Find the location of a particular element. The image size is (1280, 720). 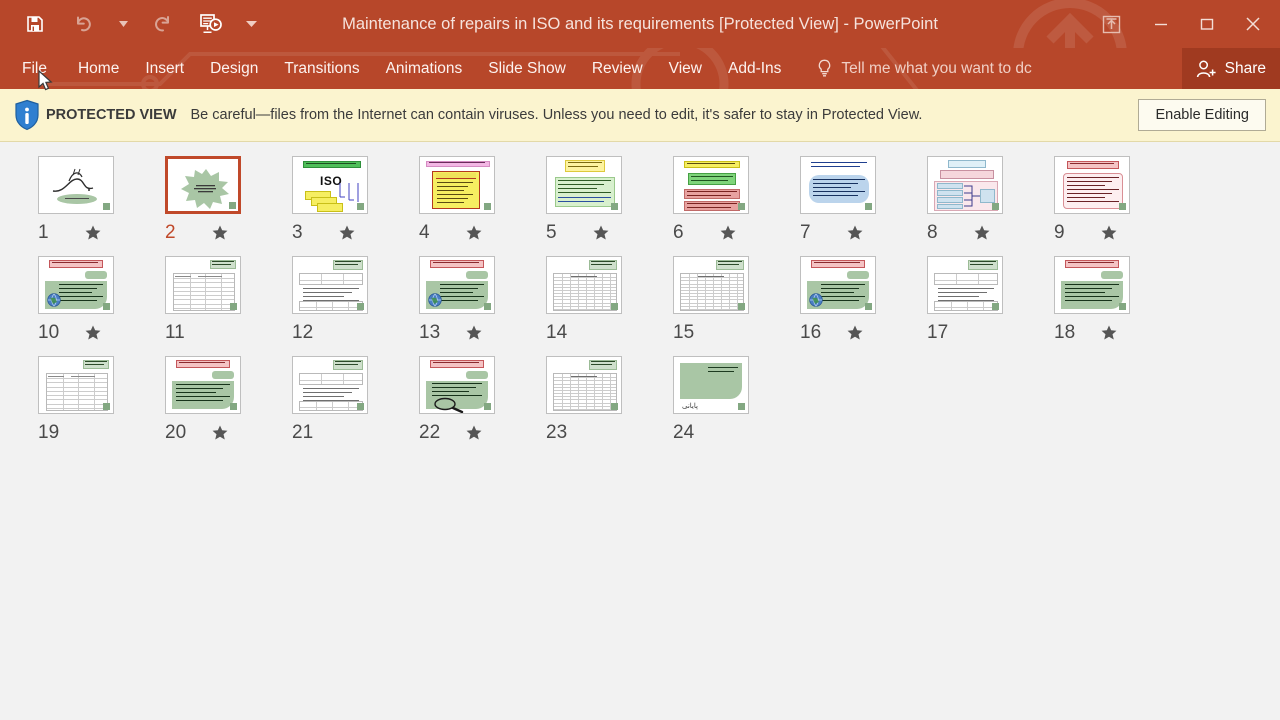

tab-insert: Insert is located at coordinates (164, 68).